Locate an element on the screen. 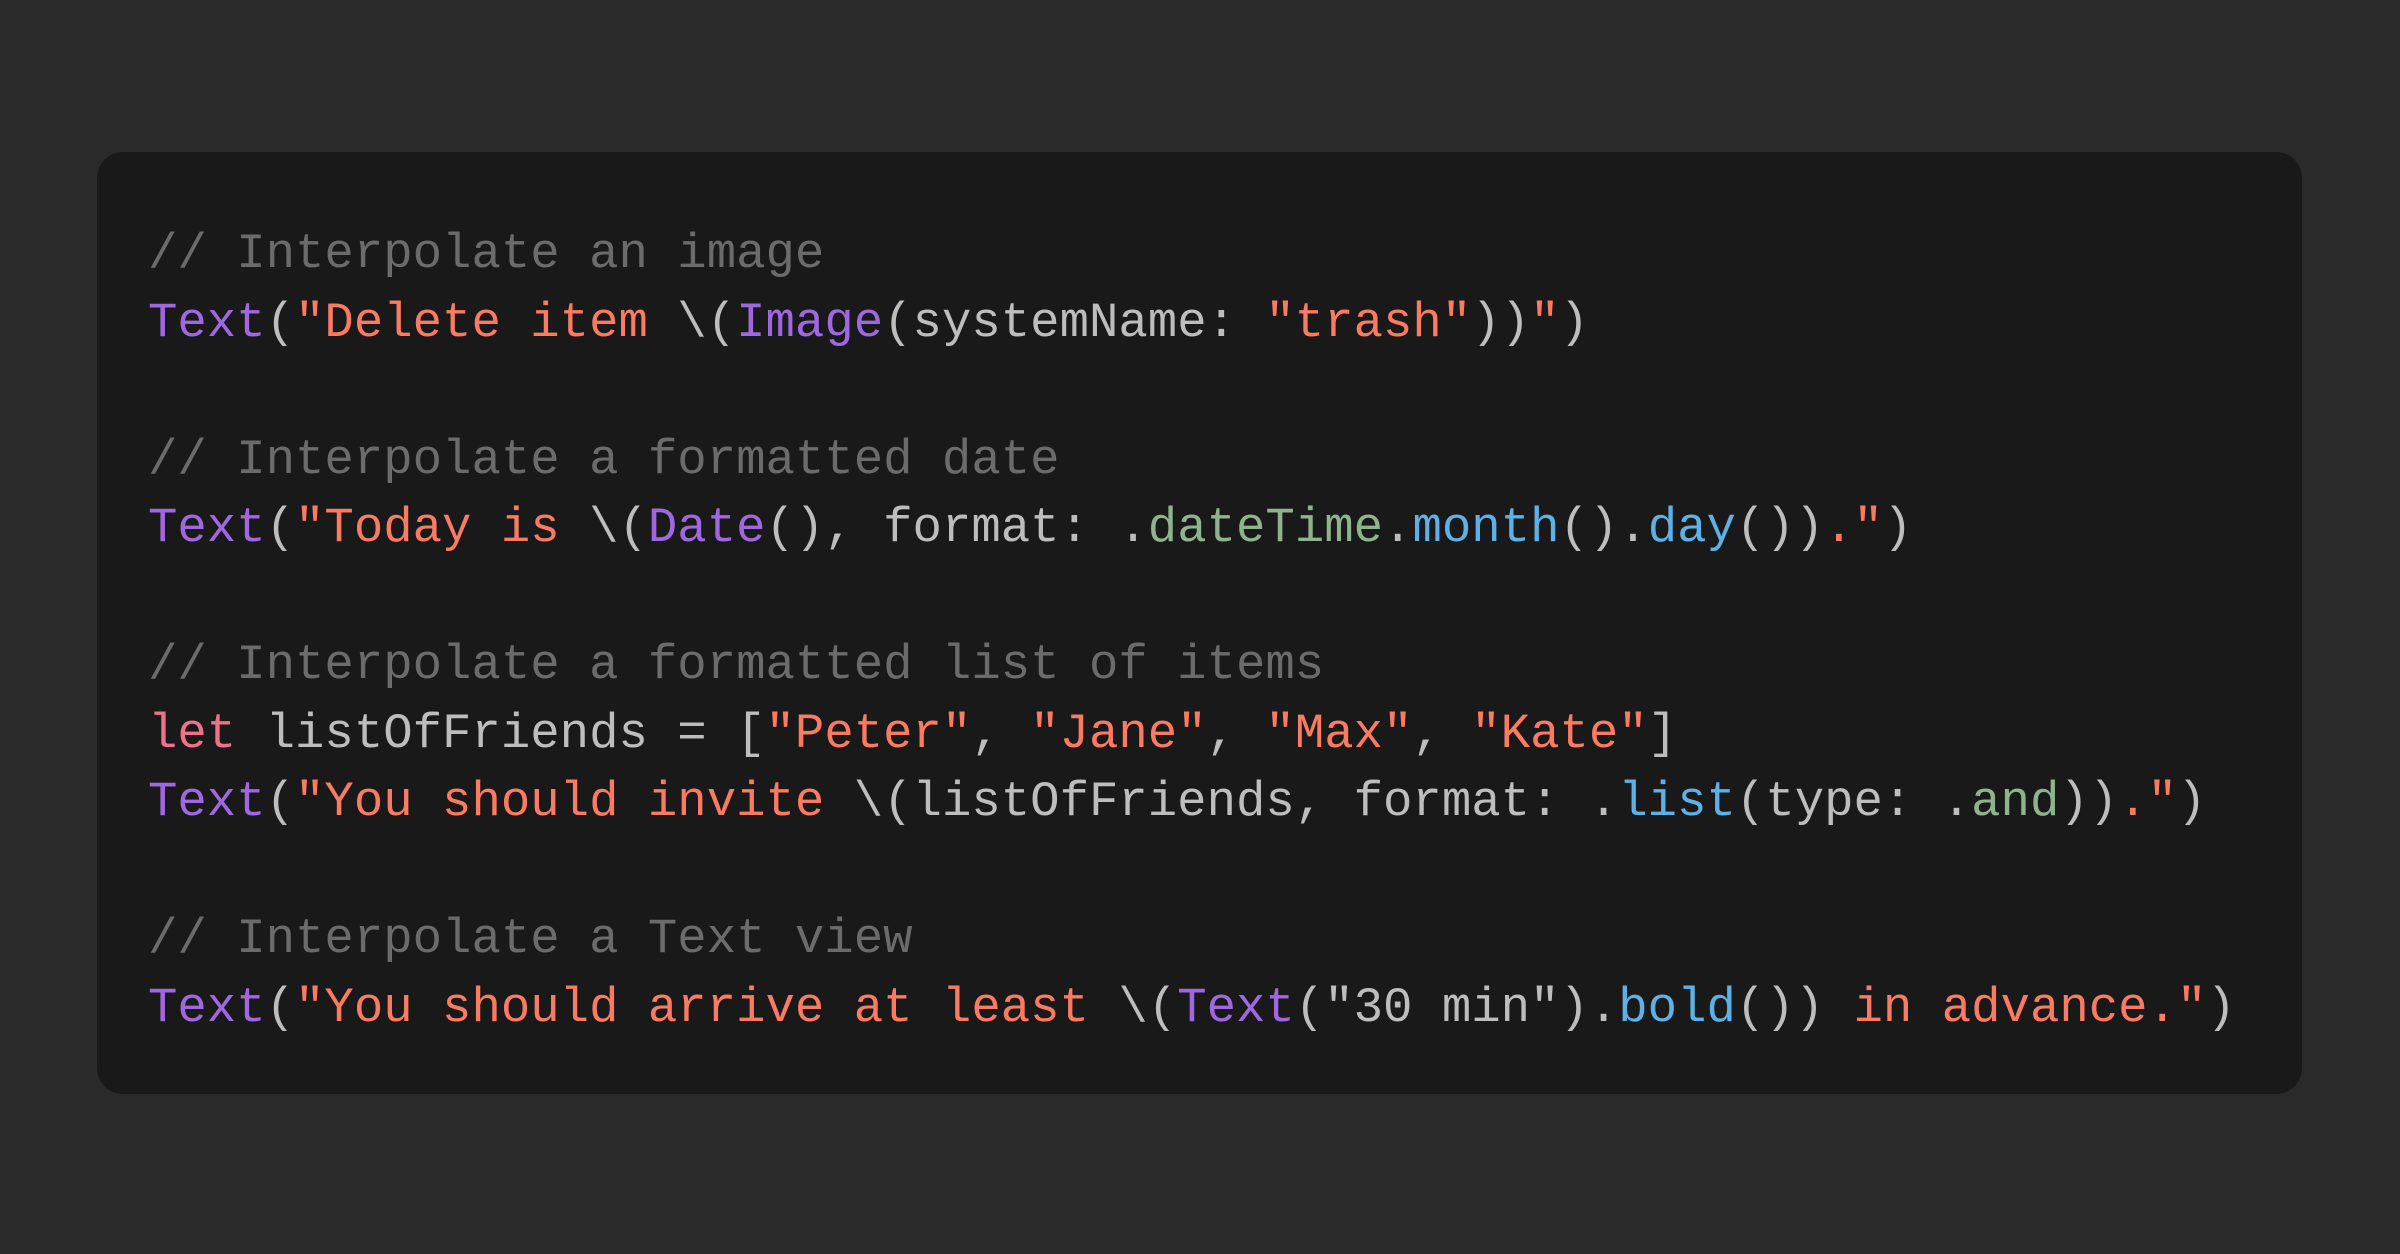 The height and width of the screenshot is (1254, 2400). string-literal: "You should arrive at least is located at coordinates (707, 1007).